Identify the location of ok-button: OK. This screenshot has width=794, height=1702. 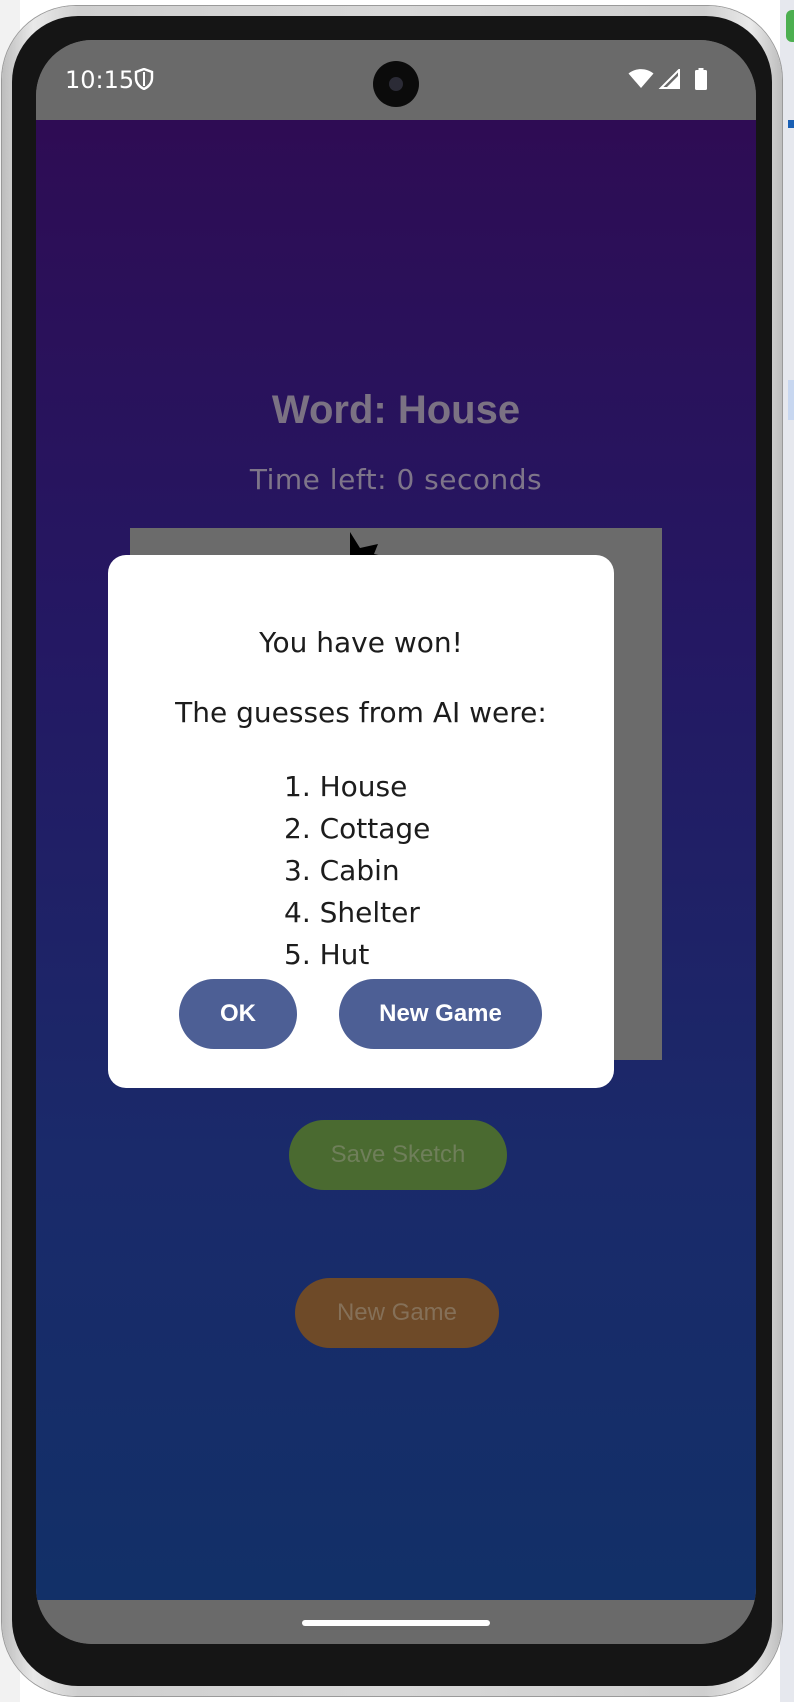
(238, 1014).